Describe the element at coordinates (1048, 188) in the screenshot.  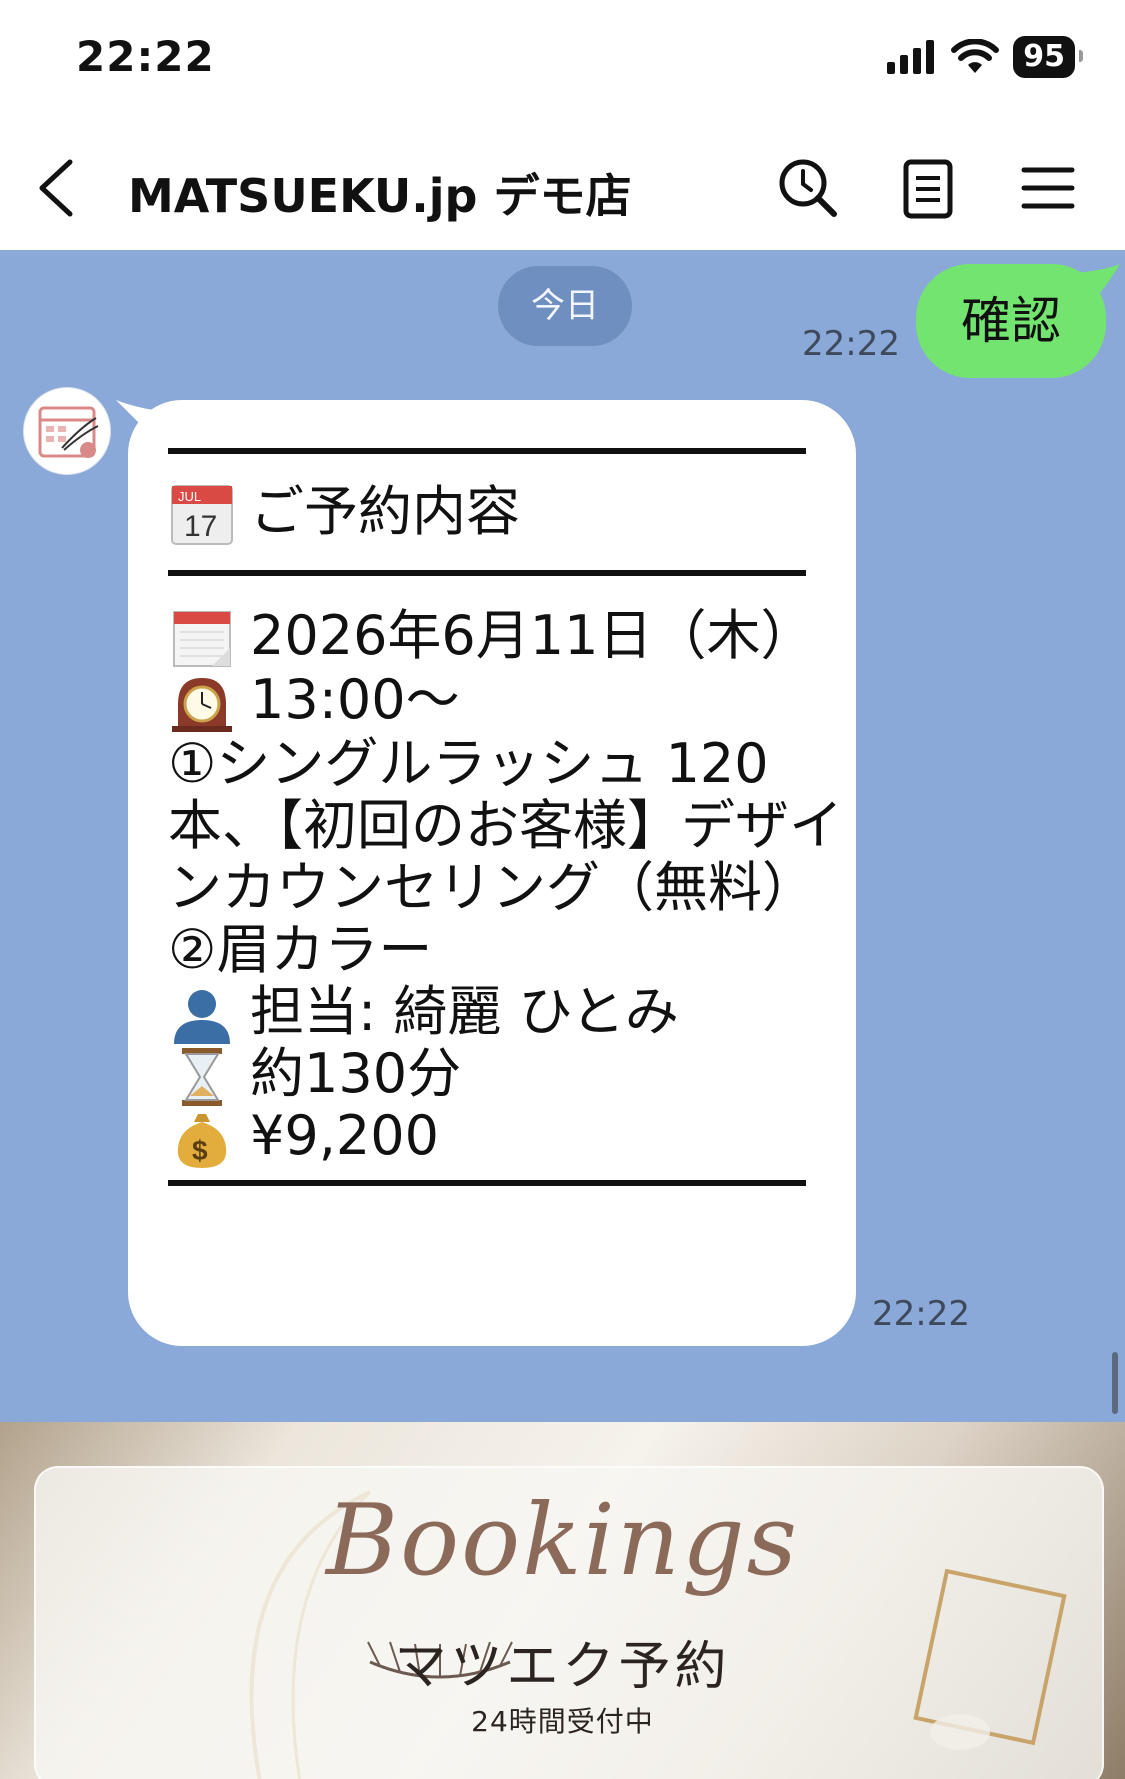
I see `menu-icon` at that location.